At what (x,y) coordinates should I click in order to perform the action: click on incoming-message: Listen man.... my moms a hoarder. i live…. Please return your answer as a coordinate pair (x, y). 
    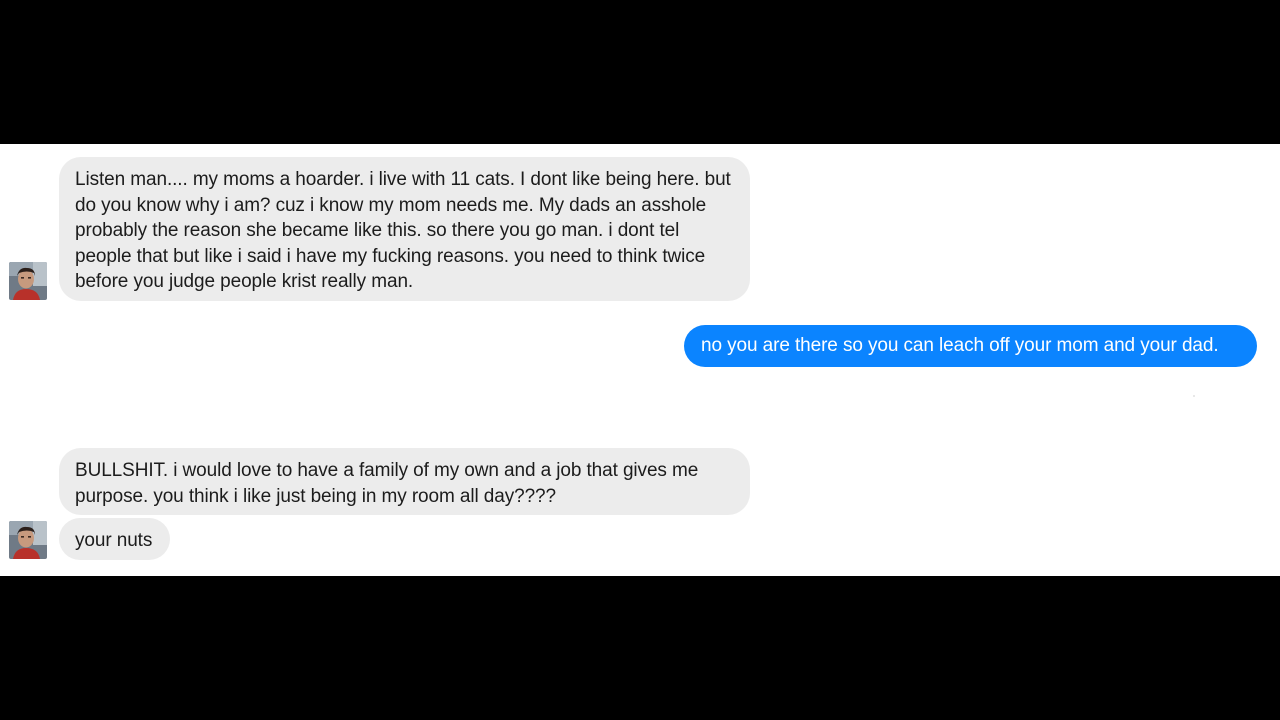
    Looking at the image, I should click on (404, 229).